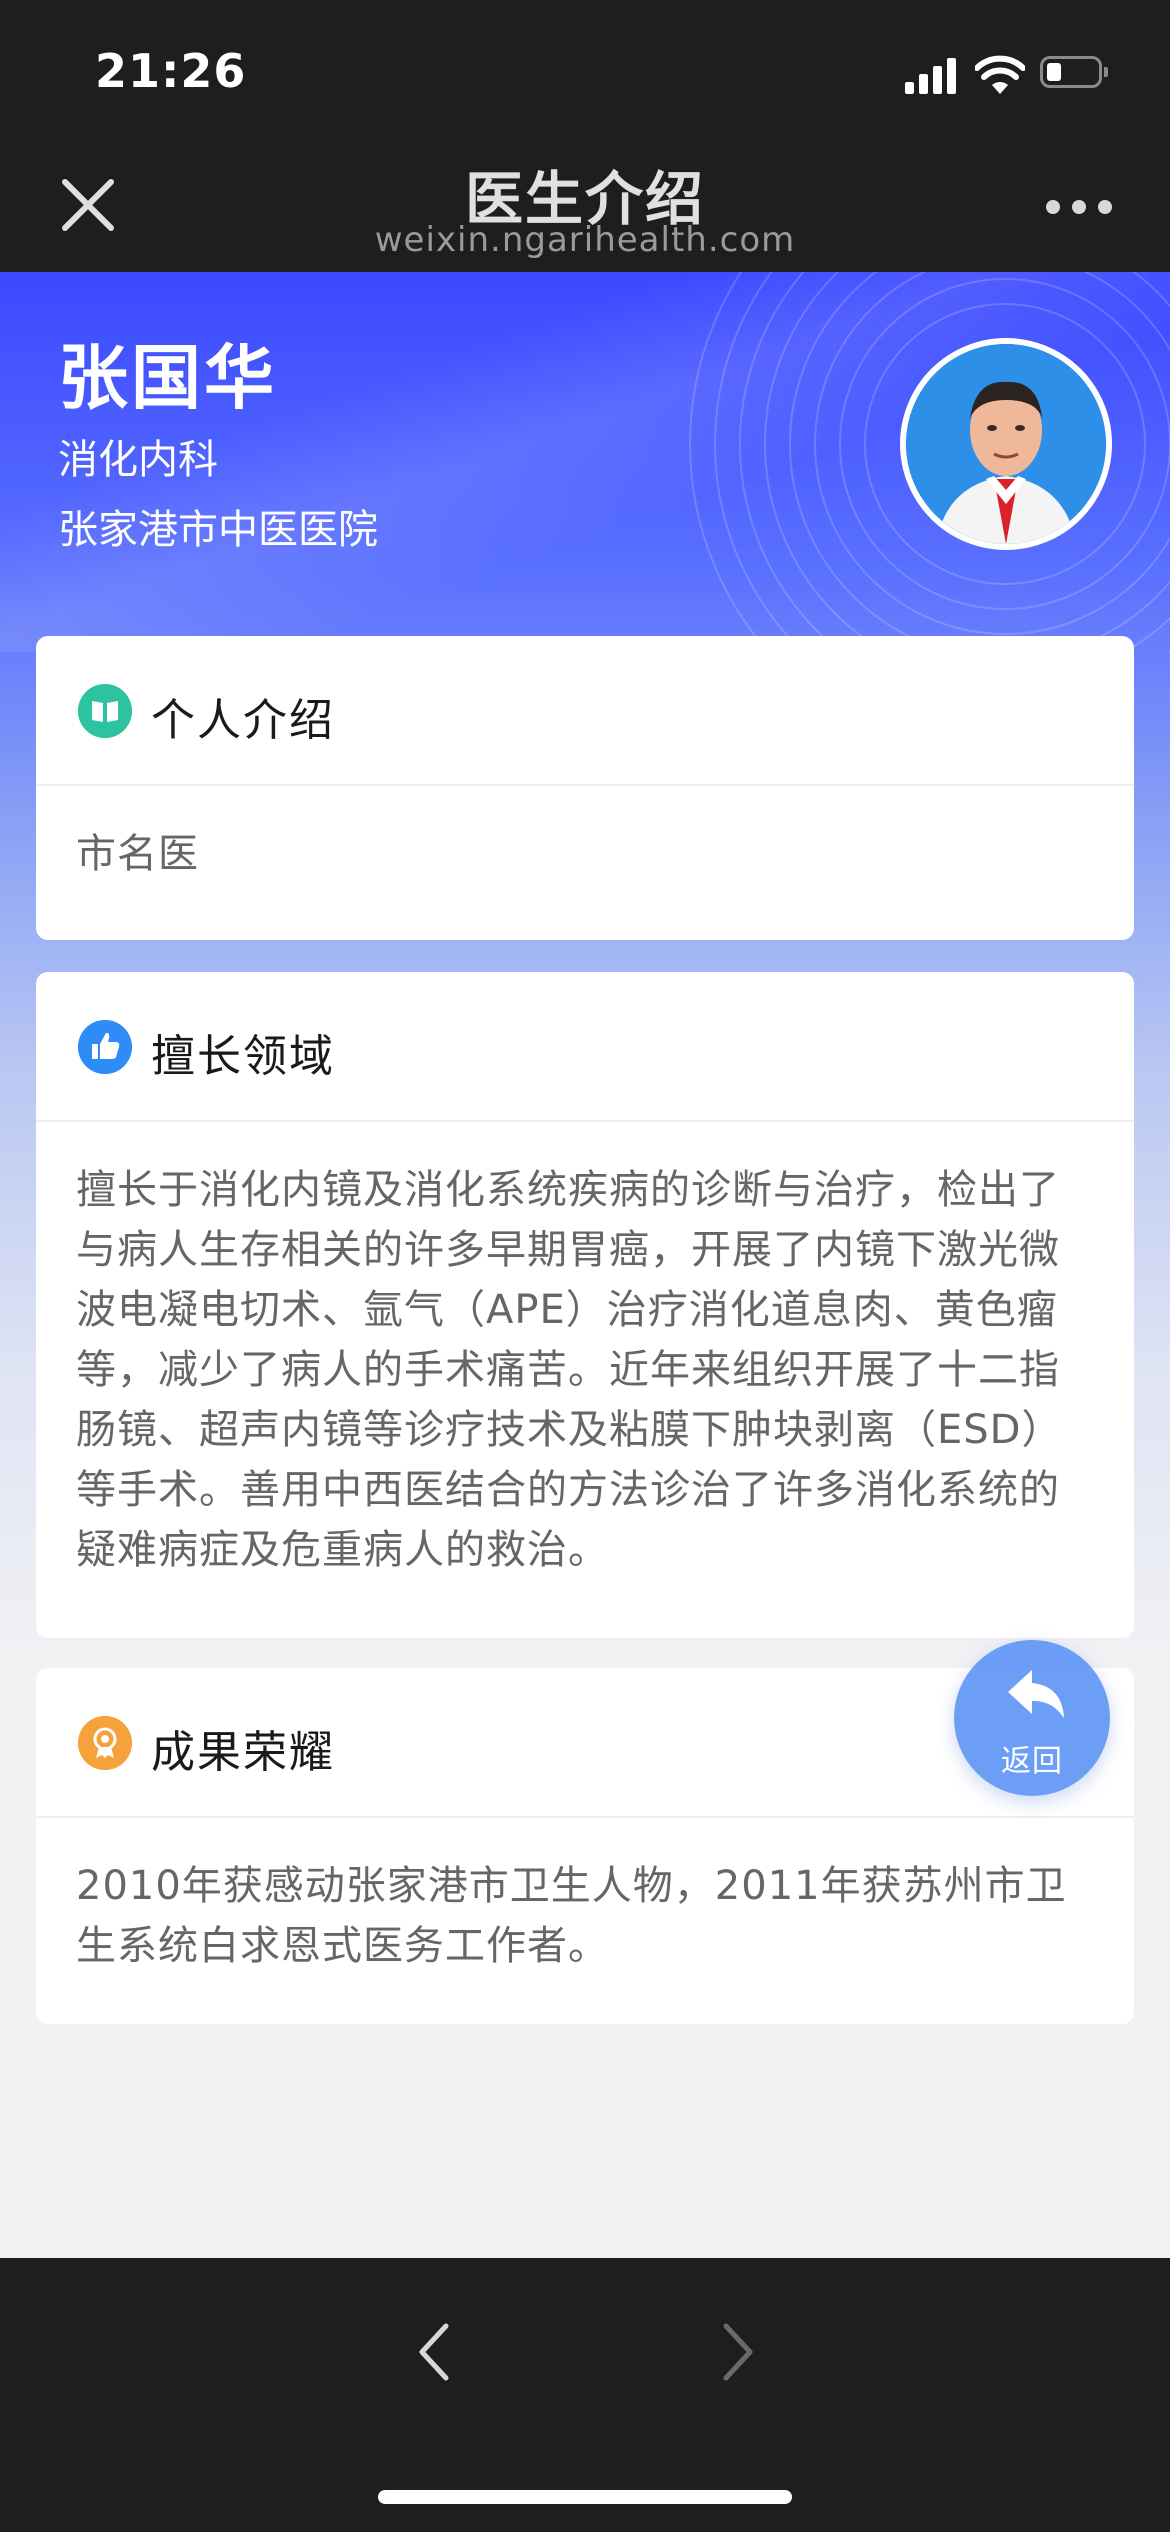 The image size is (1170, 2532). What do you see at coordinates (585, 240) in the screenshot?
I see `page-domain: weixin.ngarihealth.com` at bounding box center [585, 240].